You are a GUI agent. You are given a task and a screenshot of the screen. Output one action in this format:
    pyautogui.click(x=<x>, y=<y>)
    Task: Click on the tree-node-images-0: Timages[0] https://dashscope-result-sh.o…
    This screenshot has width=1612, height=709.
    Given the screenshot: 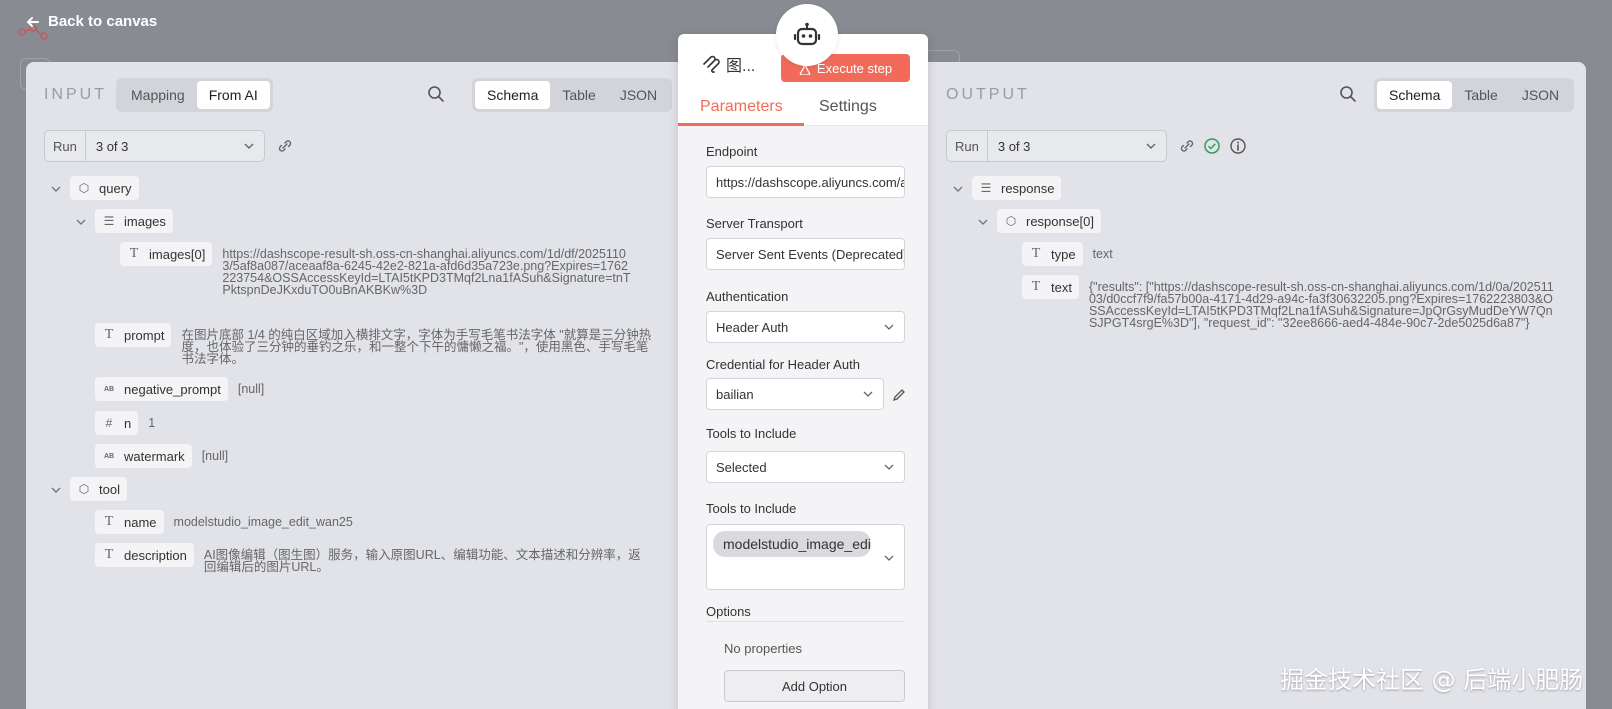 What is the action you would take?
    pyautogui.click(x=385, y=269)
    